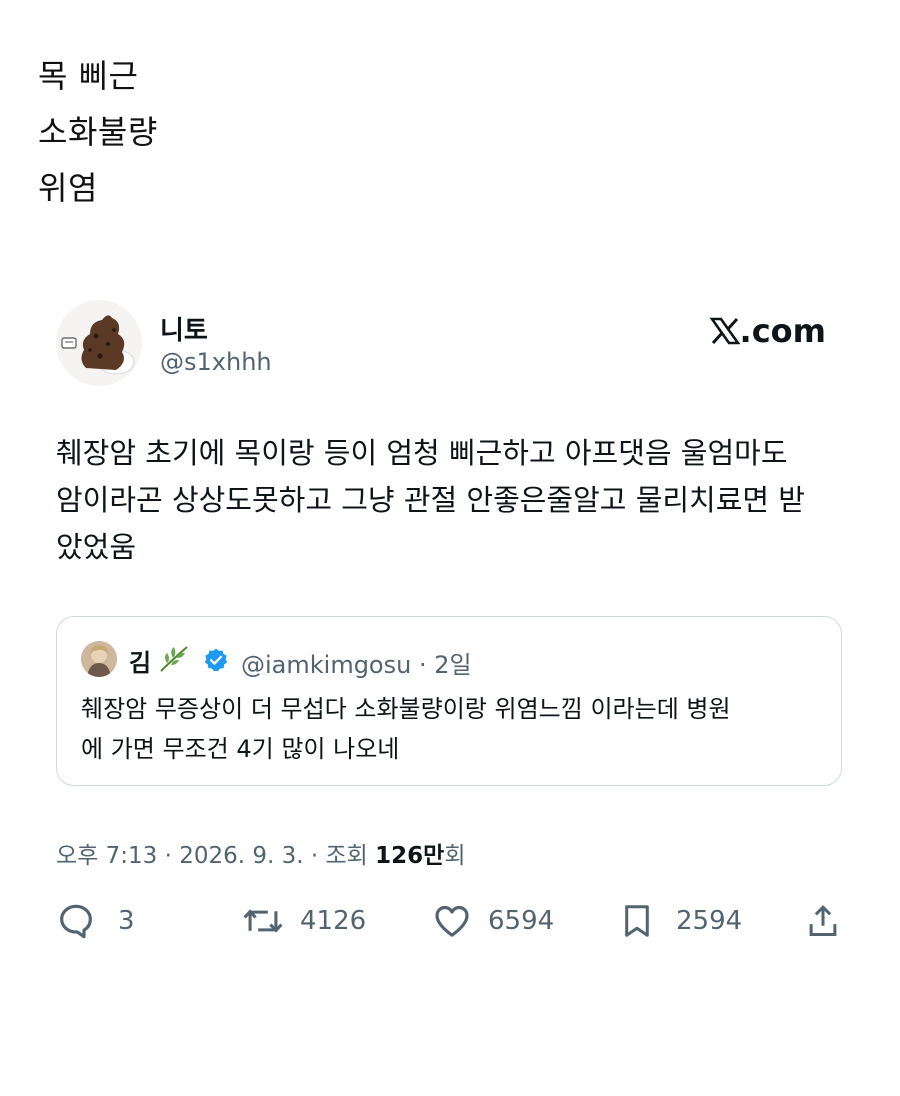 The width and height of the screenshot is (900, 1096). I want to click on quote-handle-time: @iamkimgosu · 2일, so click(356, 662).